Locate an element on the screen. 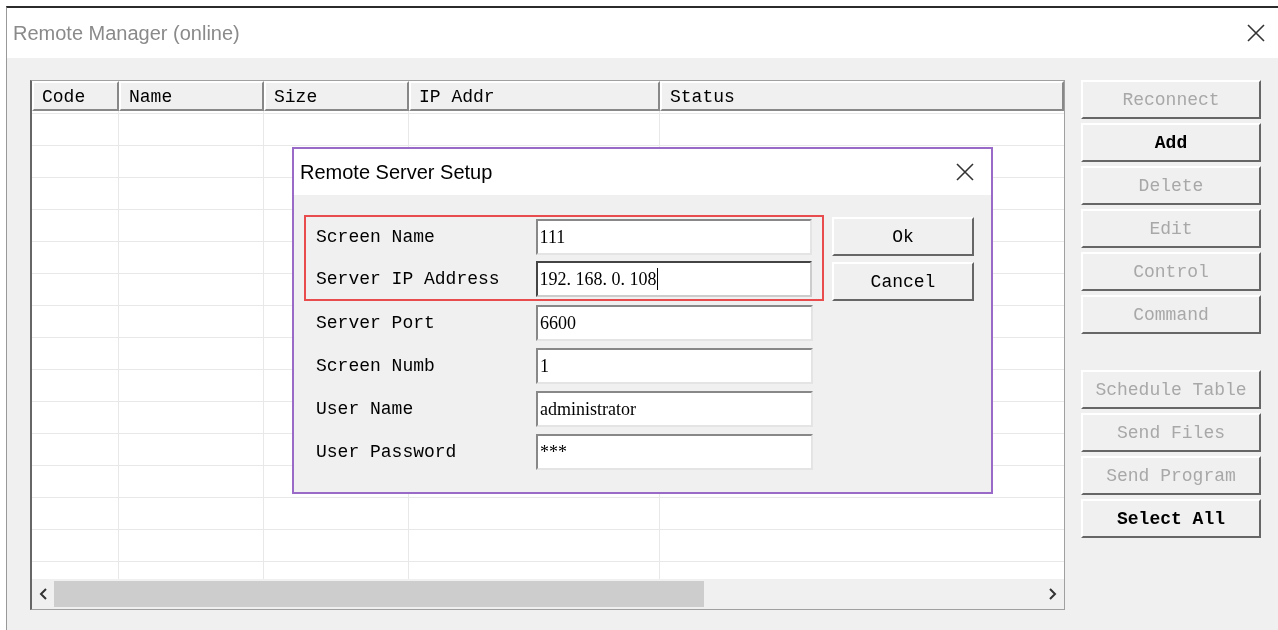 Image resolution: width=1278 pixels, height=630 pixels. action-button: Select All is located at coordinates (1171, 518).